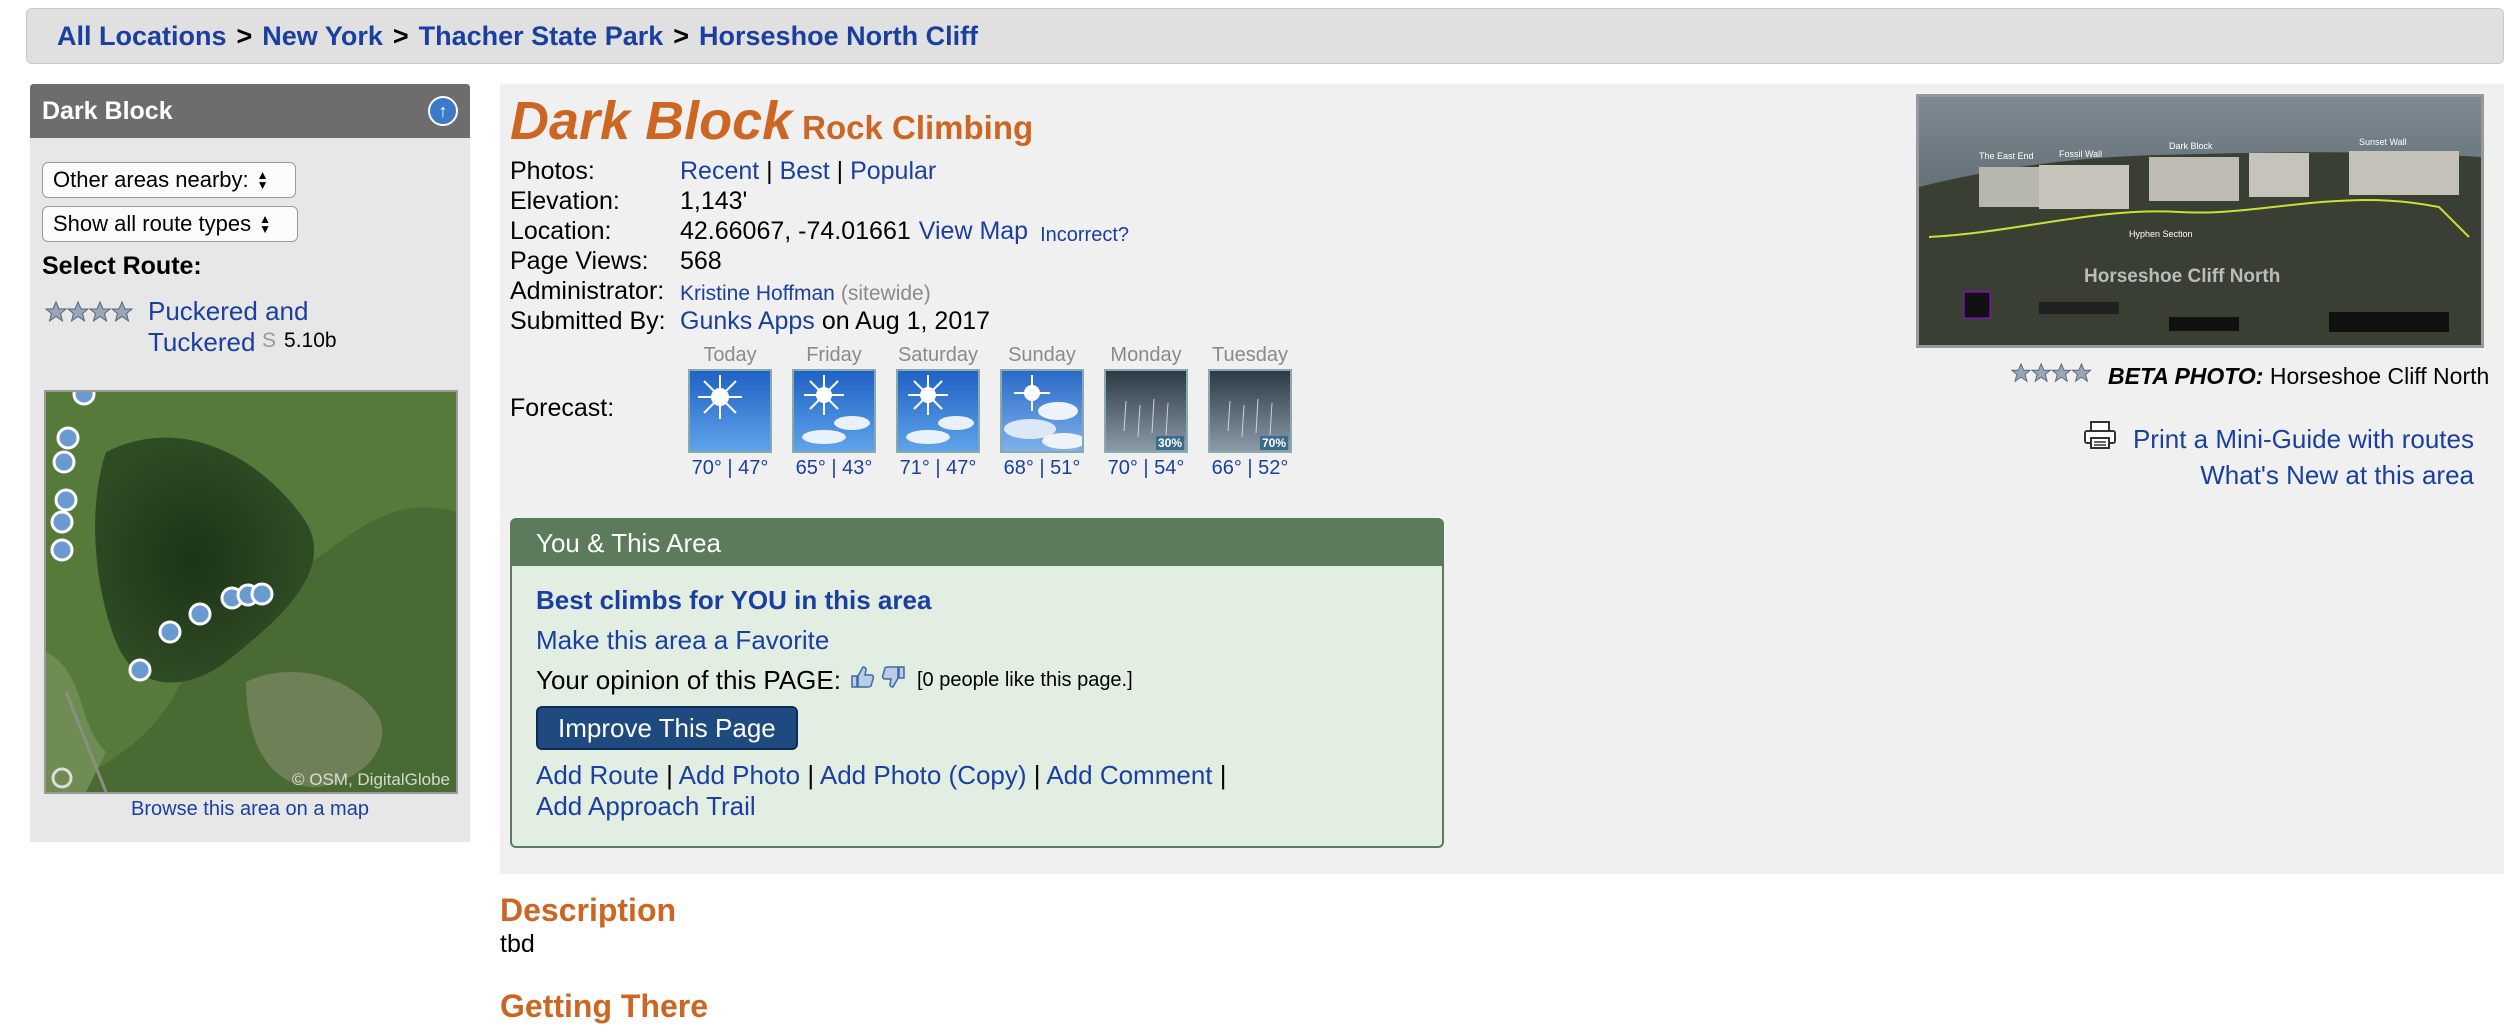 Image resolution: width=2516 pixels, height=1034 pixels. I want to click on thumbs-up-icon, so click(862, 680).